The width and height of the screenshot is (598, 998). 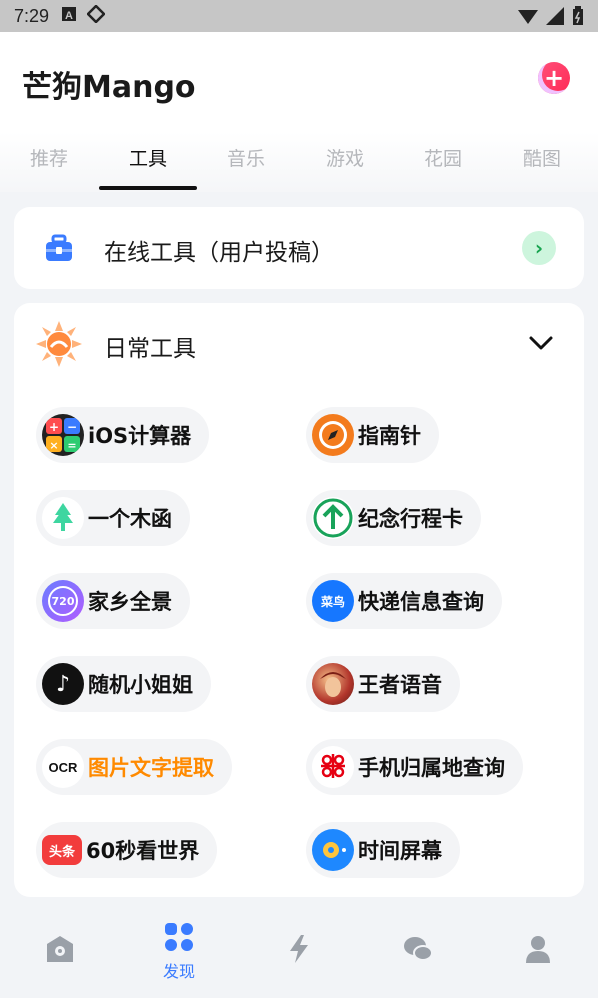 What do you see at coordinates (421, 602) in the screenshot?
I see `tool-label: 快递信息查询` at bounding box center [421, 602].